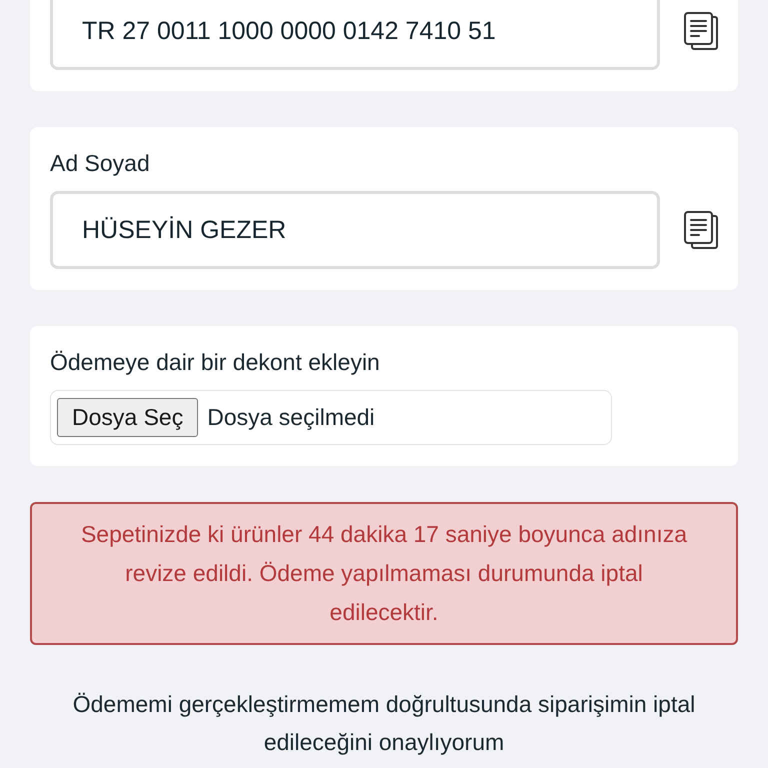 This screenshot has width=768, height=768. Describe the element at coordinates (100, 163) in the screenshot. I see `field-label: Ad Soyad` at that location.